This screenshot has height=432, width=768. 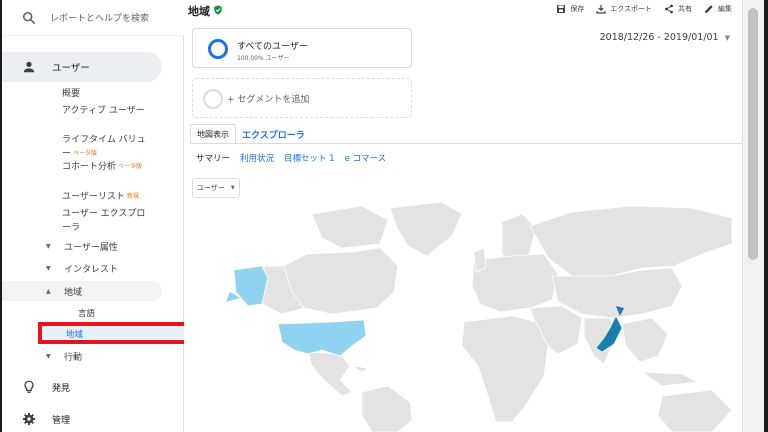 What do you see at coordinates (29, 419) in the screenshot?
I see `gear-icon` at bounding box center [29, 419].